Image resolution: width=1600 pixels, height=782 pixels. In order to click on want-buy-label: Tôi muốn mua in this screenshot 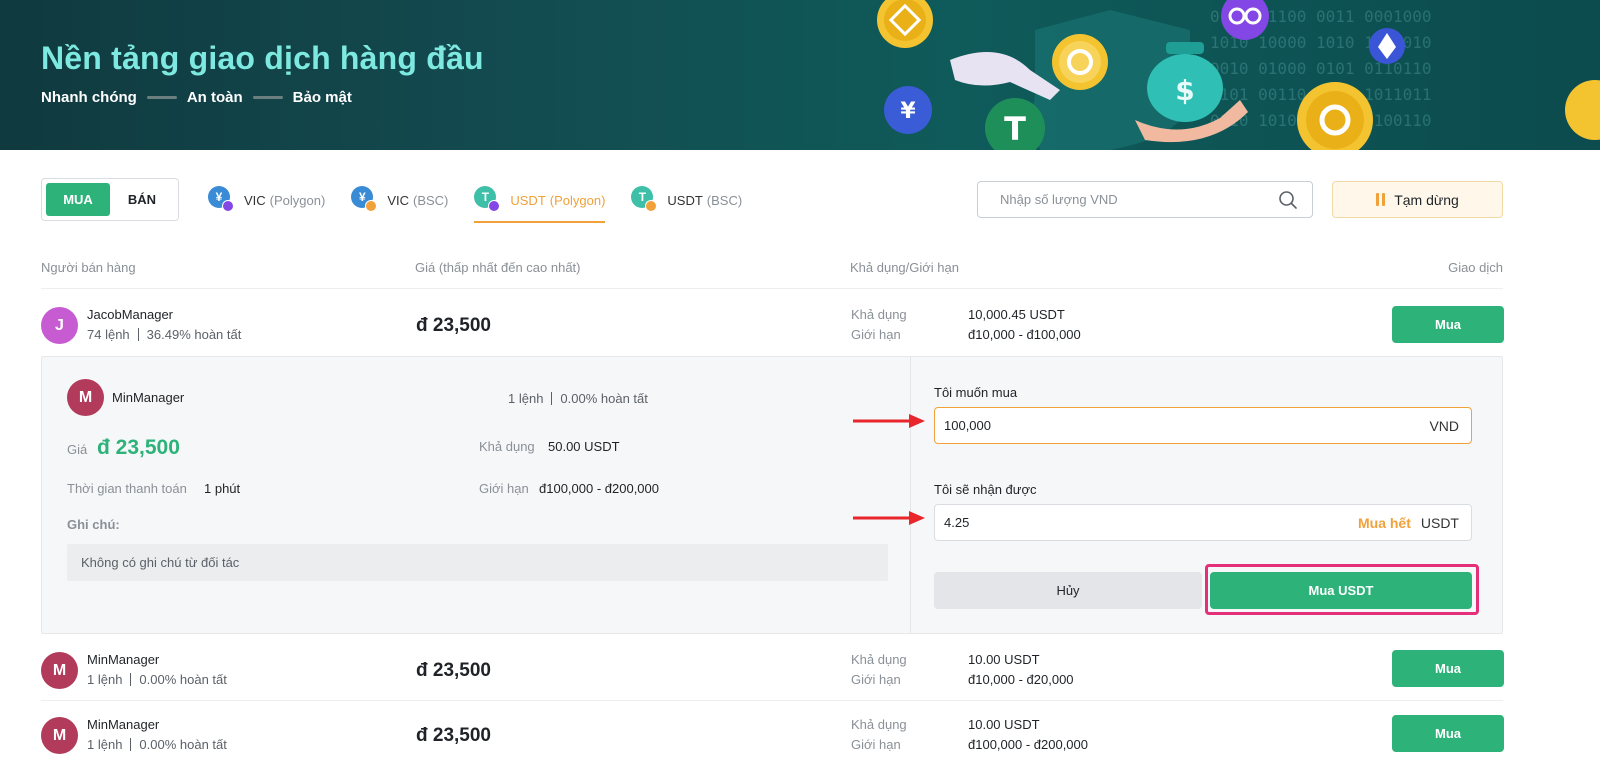, I will do `click(976, 392)`.